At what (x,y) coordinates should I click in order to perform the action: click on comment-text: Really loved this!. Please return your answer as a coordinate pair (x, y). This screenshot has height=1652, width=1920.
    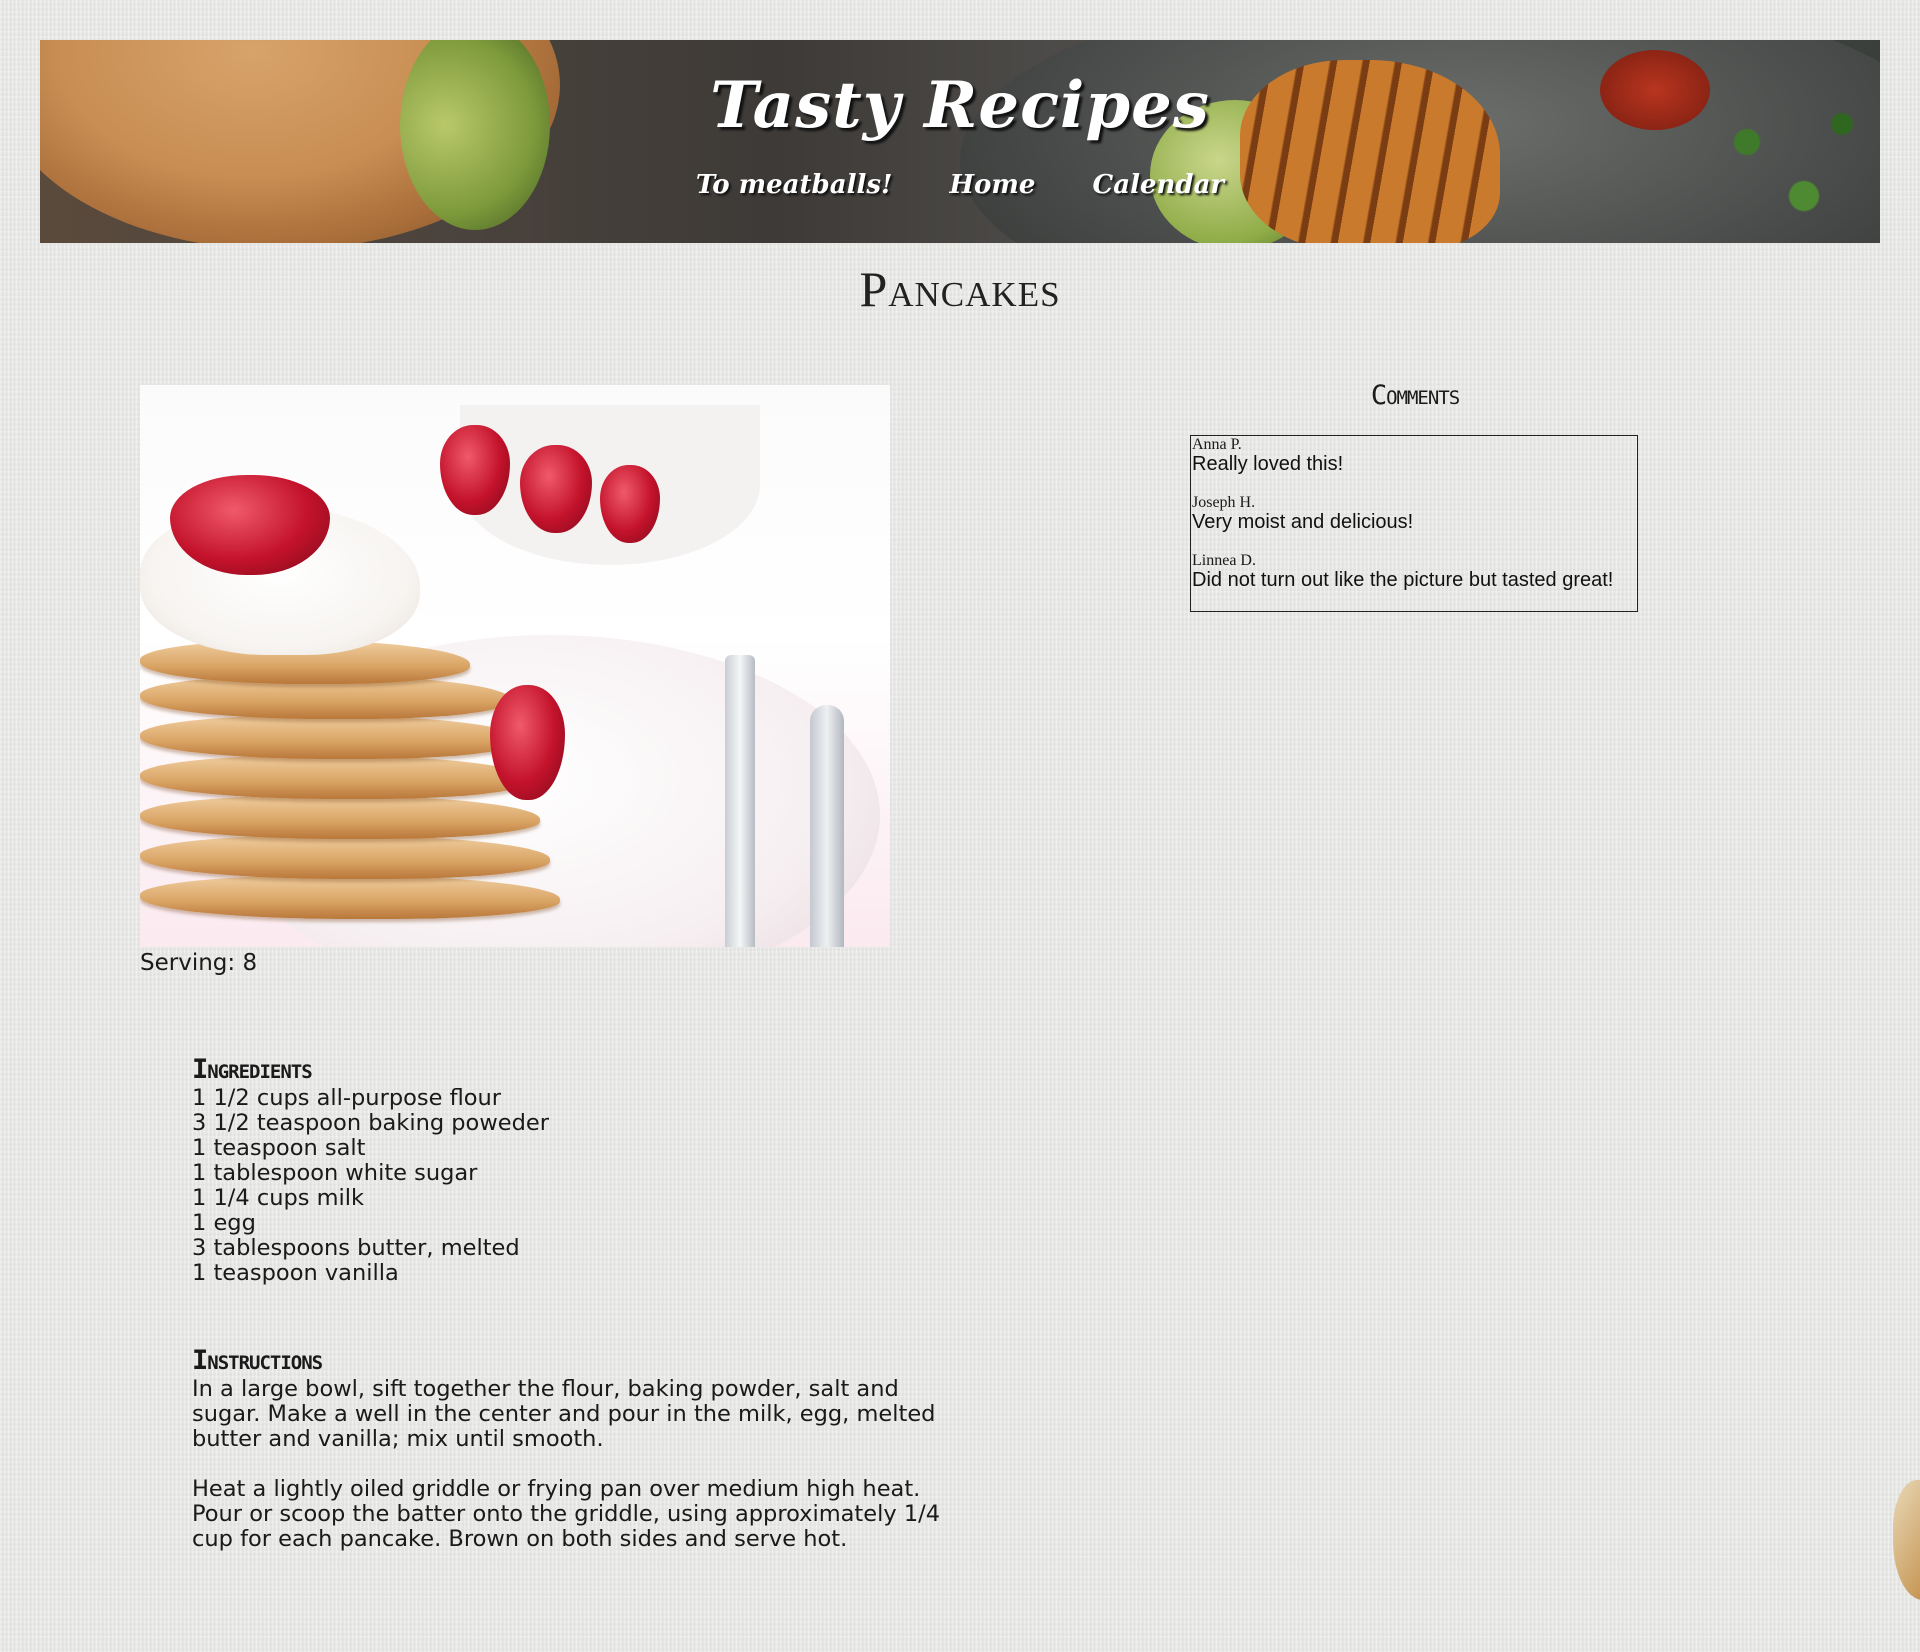
    Looking at the image, I should click on (1268, 464).